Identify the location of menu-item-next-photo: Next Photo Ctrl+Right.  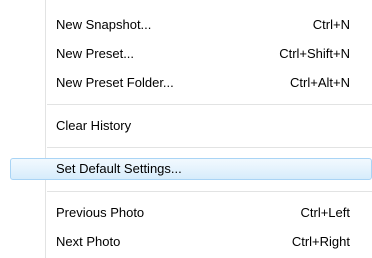
(186, 242).